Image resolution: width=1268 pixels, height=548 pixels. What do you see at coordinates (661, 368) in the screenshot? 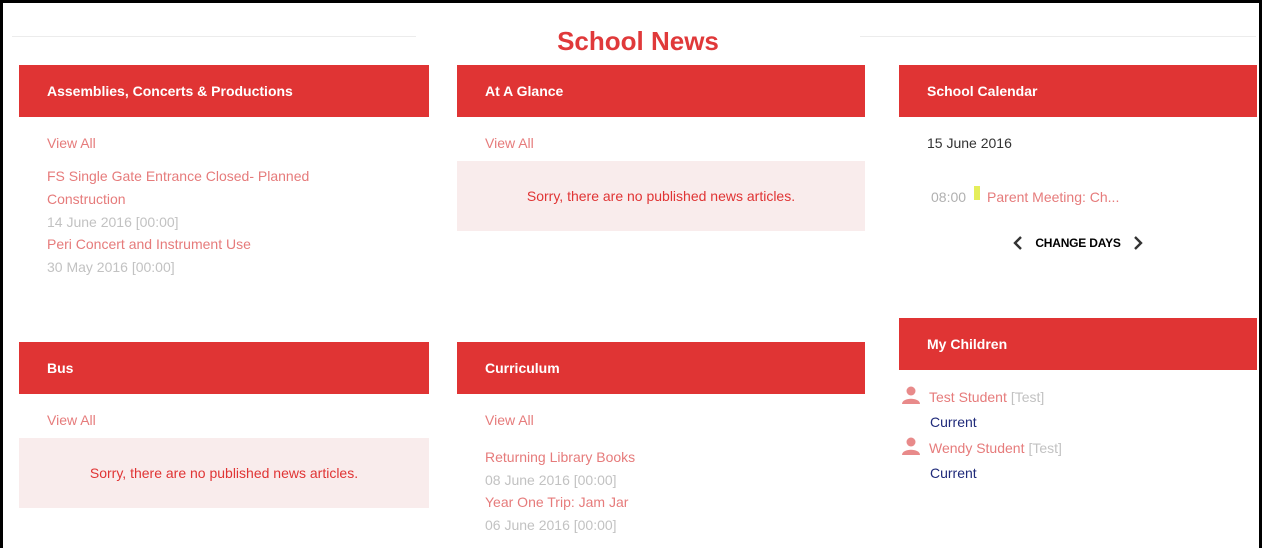
I see `curriculum-panel-header: Curriculum` at bounding box center [661, 368].